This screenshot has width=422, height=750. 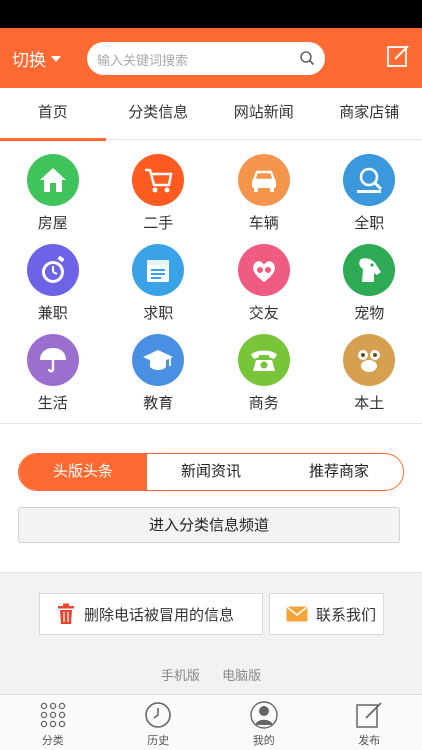 What do you see at coordinates (52, 223) in the screenshot?
I see `category-label: 房屋` at bounding box center [52, 223].